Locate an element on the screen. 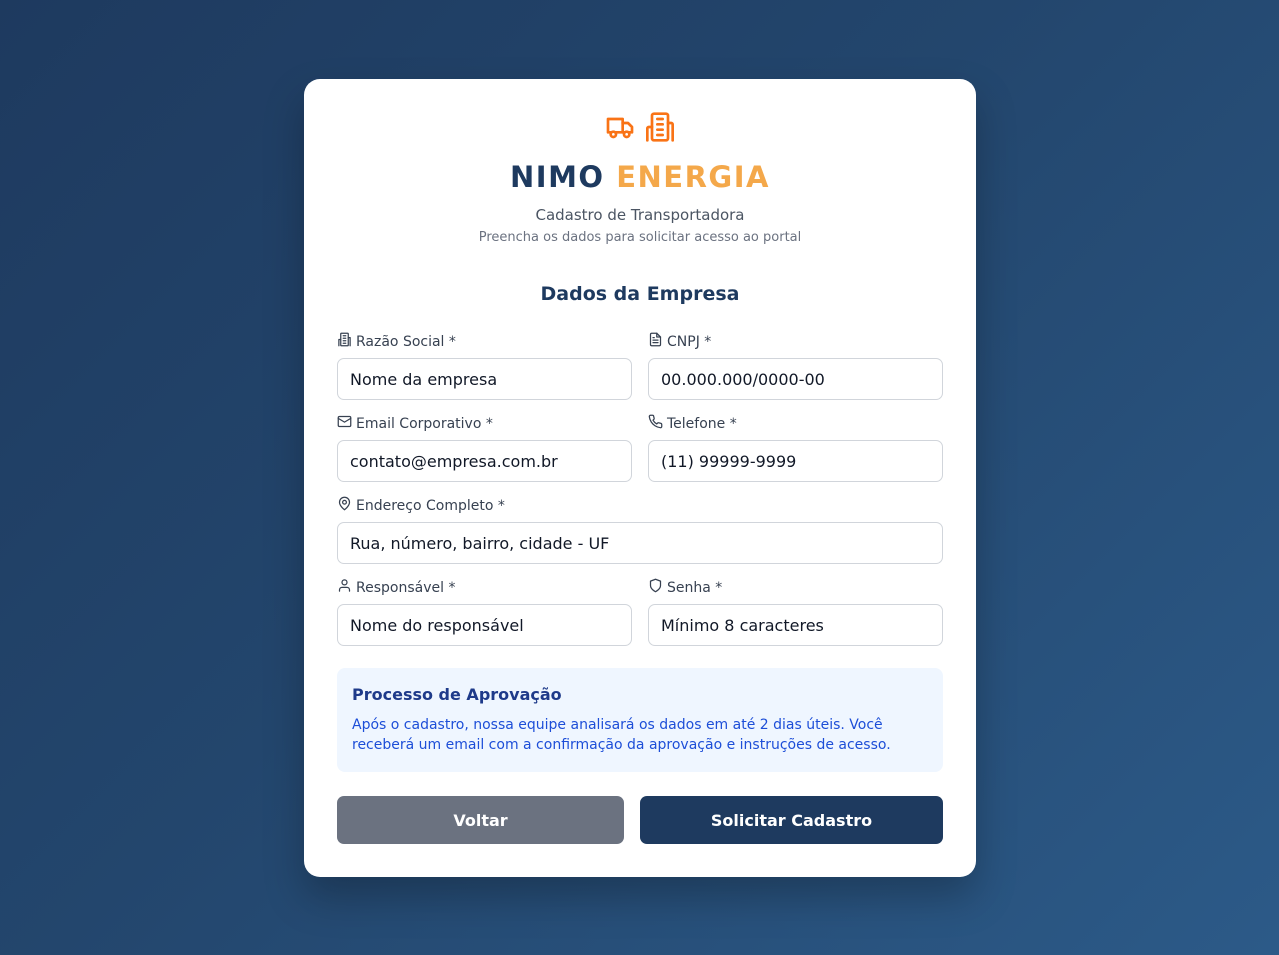  brand-title: NIMO ENERGIA is located at coordinates (640, 177).